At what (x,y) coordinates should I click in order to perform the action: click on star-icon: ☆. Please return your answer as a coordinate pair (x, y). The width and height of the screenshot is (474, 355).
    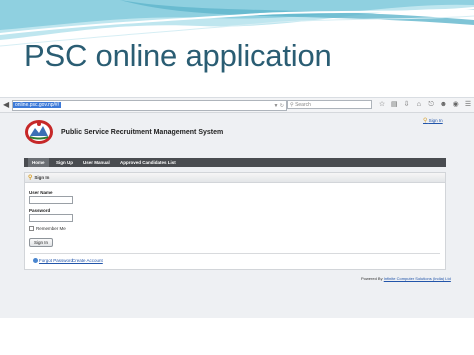
    Looking at the image, I should click on (382, 104).